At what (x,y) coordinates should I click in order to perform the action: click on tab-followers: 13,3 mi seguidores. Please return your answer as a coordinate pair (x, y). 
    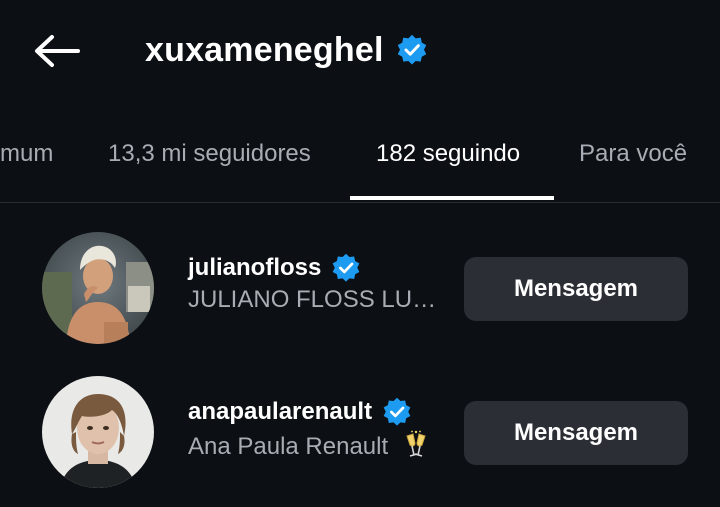
    Looking at the image, I should click on (209, 154).